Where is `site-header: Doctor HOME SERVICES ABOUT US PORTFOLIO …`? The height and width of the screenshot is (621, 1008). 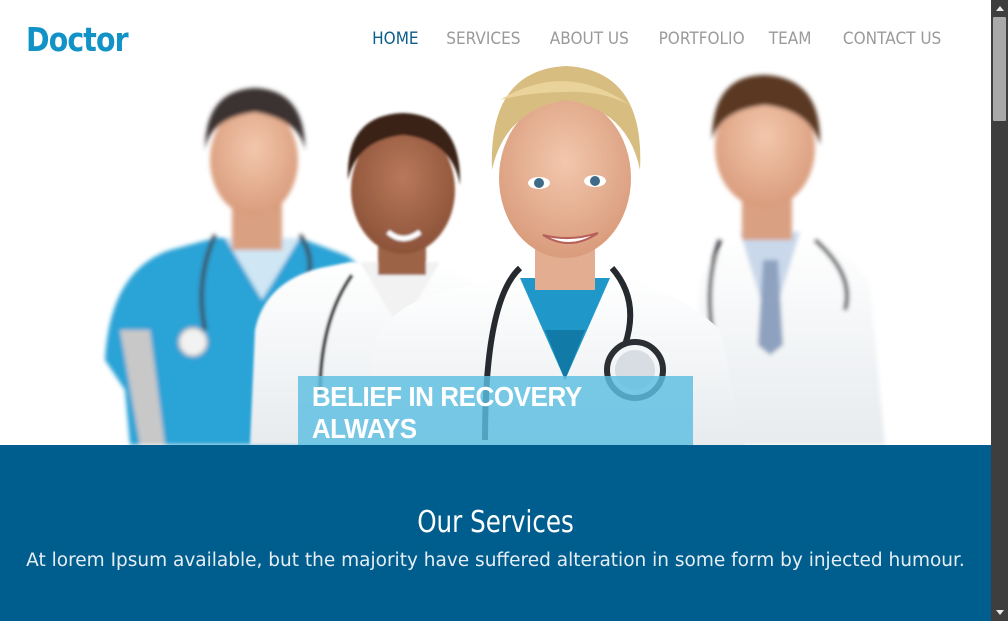 site-header: Doctor HOME SERVICES ABOUT US PORTFOLIO … is located at coordinates (495, 40).